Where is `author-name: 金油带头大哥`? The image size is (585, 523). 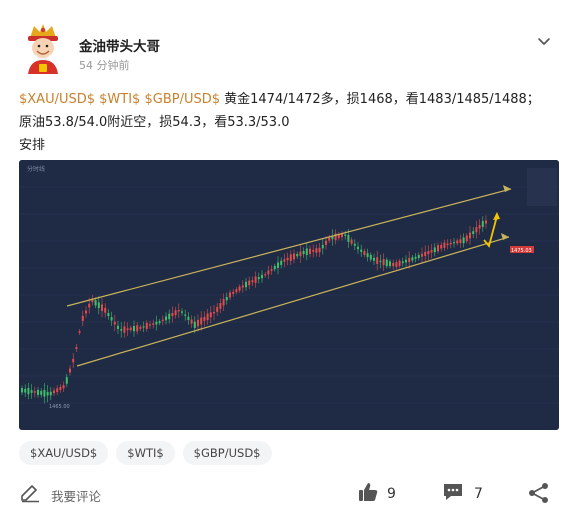
author-name: 金油带头大哥 is located at coordinates (119, 45).